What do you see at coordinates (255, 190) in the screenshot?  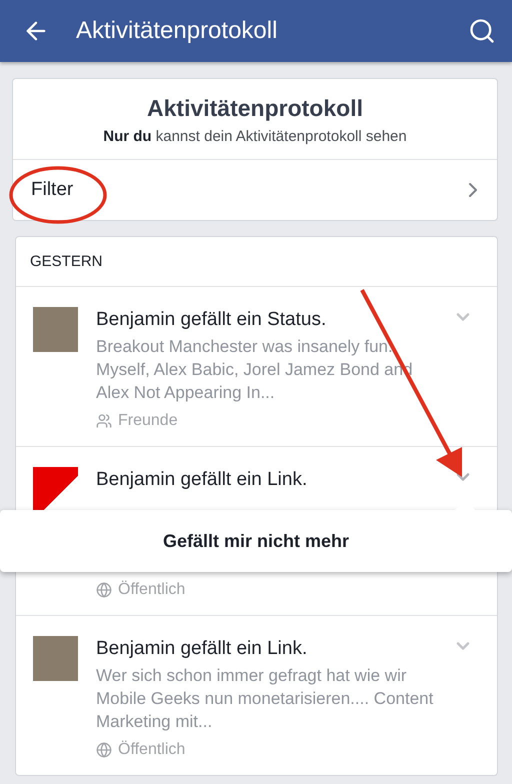 I see `filter-row: Filter` at bounding box center [255, 190].